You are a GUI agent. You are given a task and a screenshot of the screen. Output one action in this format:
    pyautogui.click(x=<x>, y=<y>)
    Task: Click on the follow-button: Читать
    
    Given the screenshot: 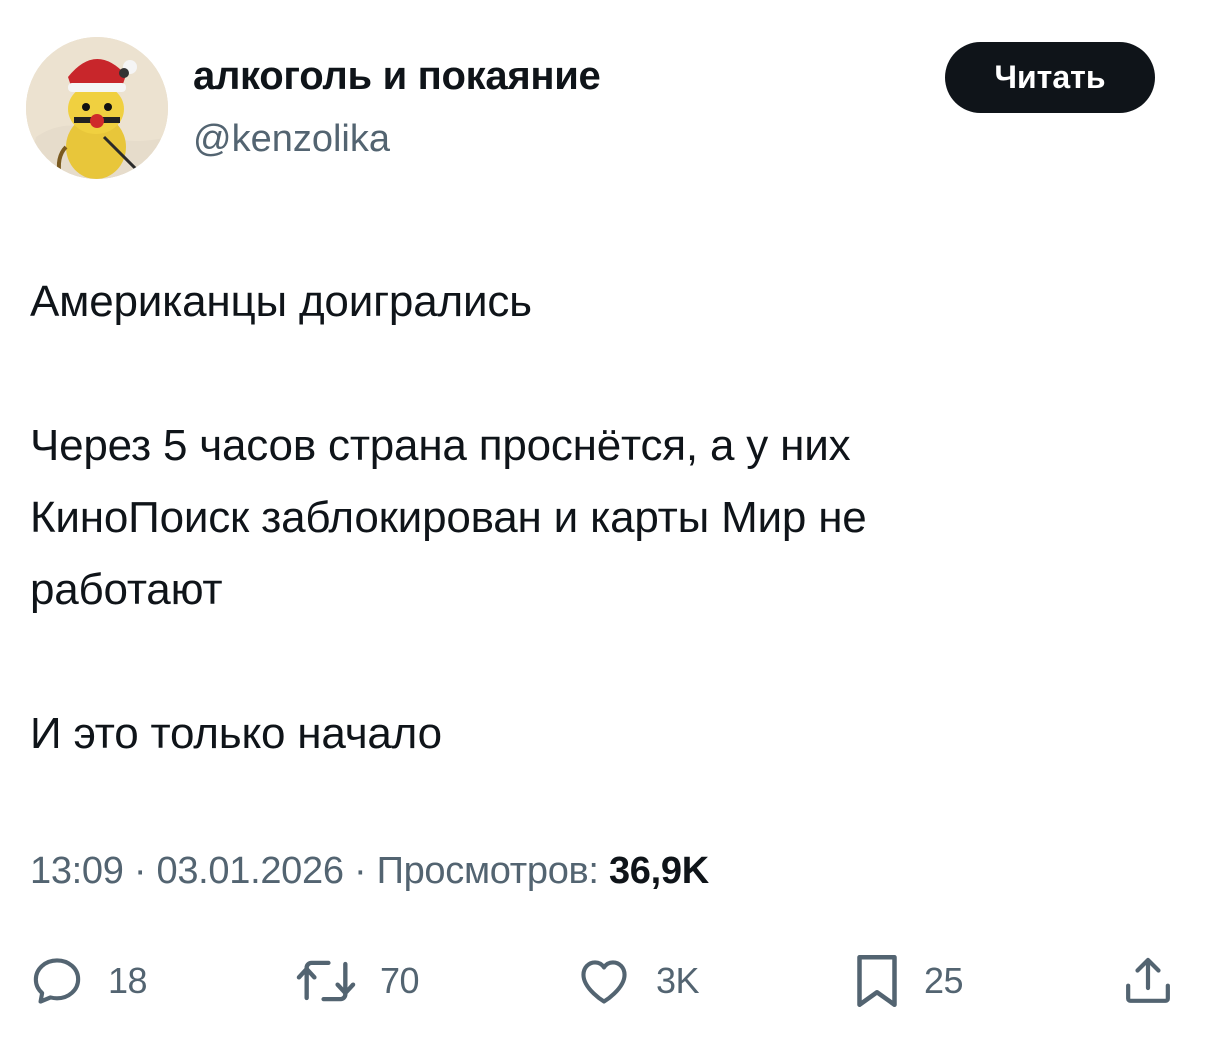 What is the action you would take?
    pyautogui.click(x=1050, y=77)
    